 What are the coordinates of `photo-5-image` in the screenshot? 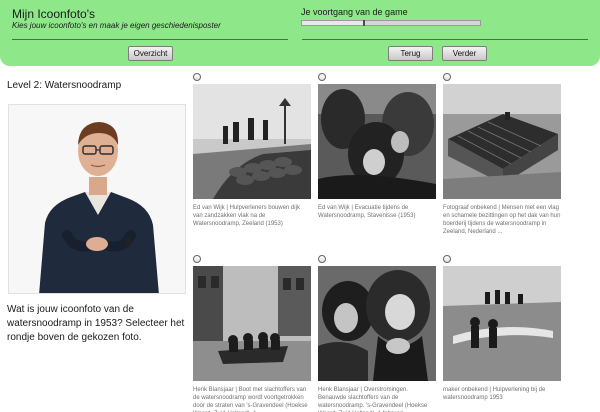 It's located at (377, 323).